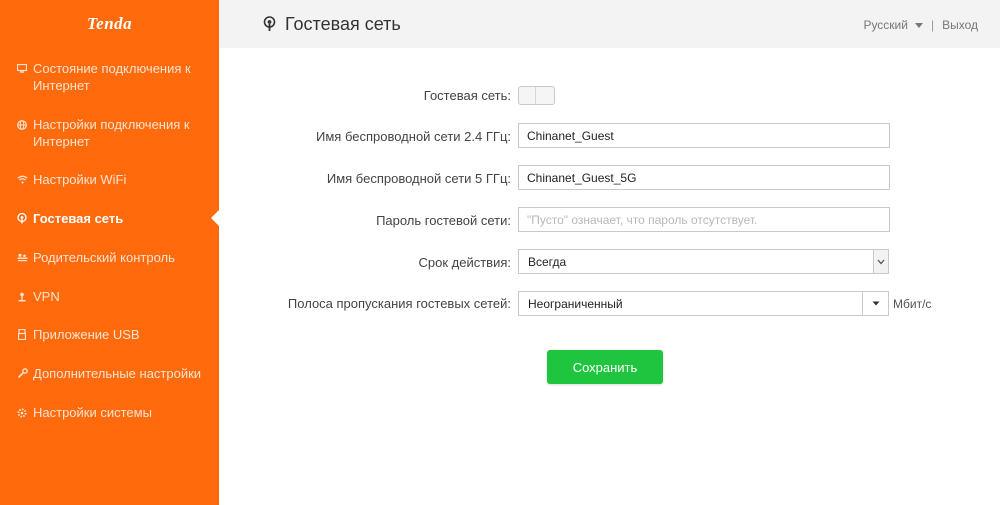 This screenshot has height=505, width=1000. Describe the element at coordinates (703, 303) in the screenshot. I see `bandwidth-combobox: Неограниченный` at that location.